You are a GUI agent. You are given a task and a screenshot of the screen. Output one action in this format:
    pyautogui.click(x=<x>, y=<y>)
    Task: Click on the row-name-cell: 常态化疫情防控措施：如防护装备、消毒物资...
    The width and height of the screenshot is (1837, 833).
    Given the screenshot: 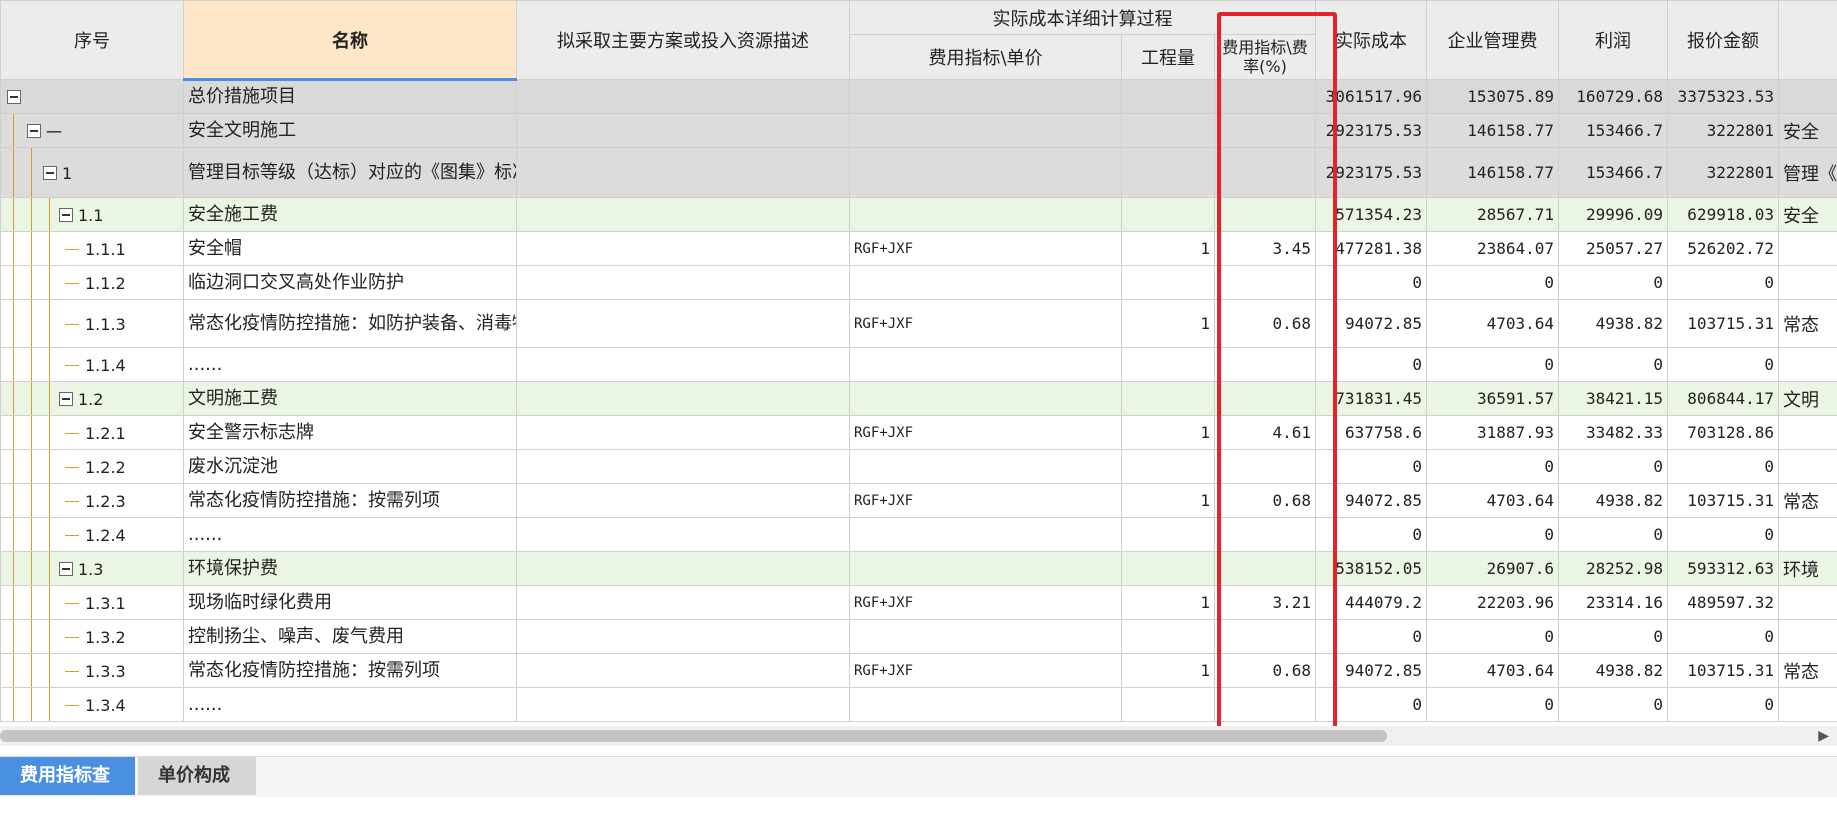 What is the action you would take?
    pyautogui.click(x=350, y=324)
    